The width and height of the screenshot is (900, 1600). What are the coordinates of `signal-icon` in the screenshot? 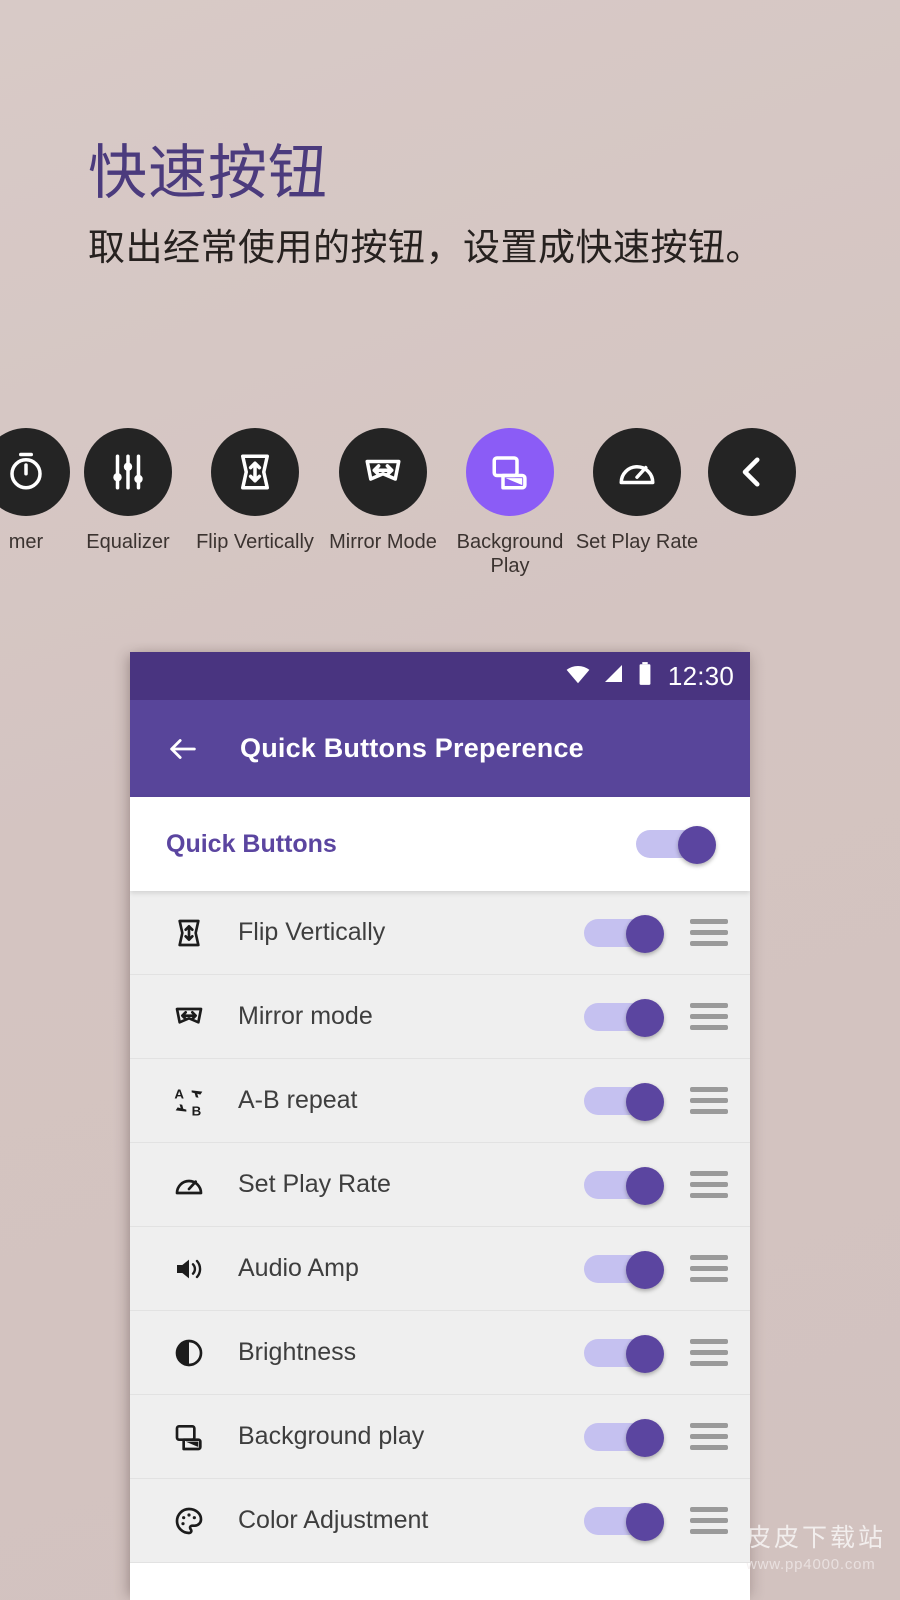 It's located at (614, 676).